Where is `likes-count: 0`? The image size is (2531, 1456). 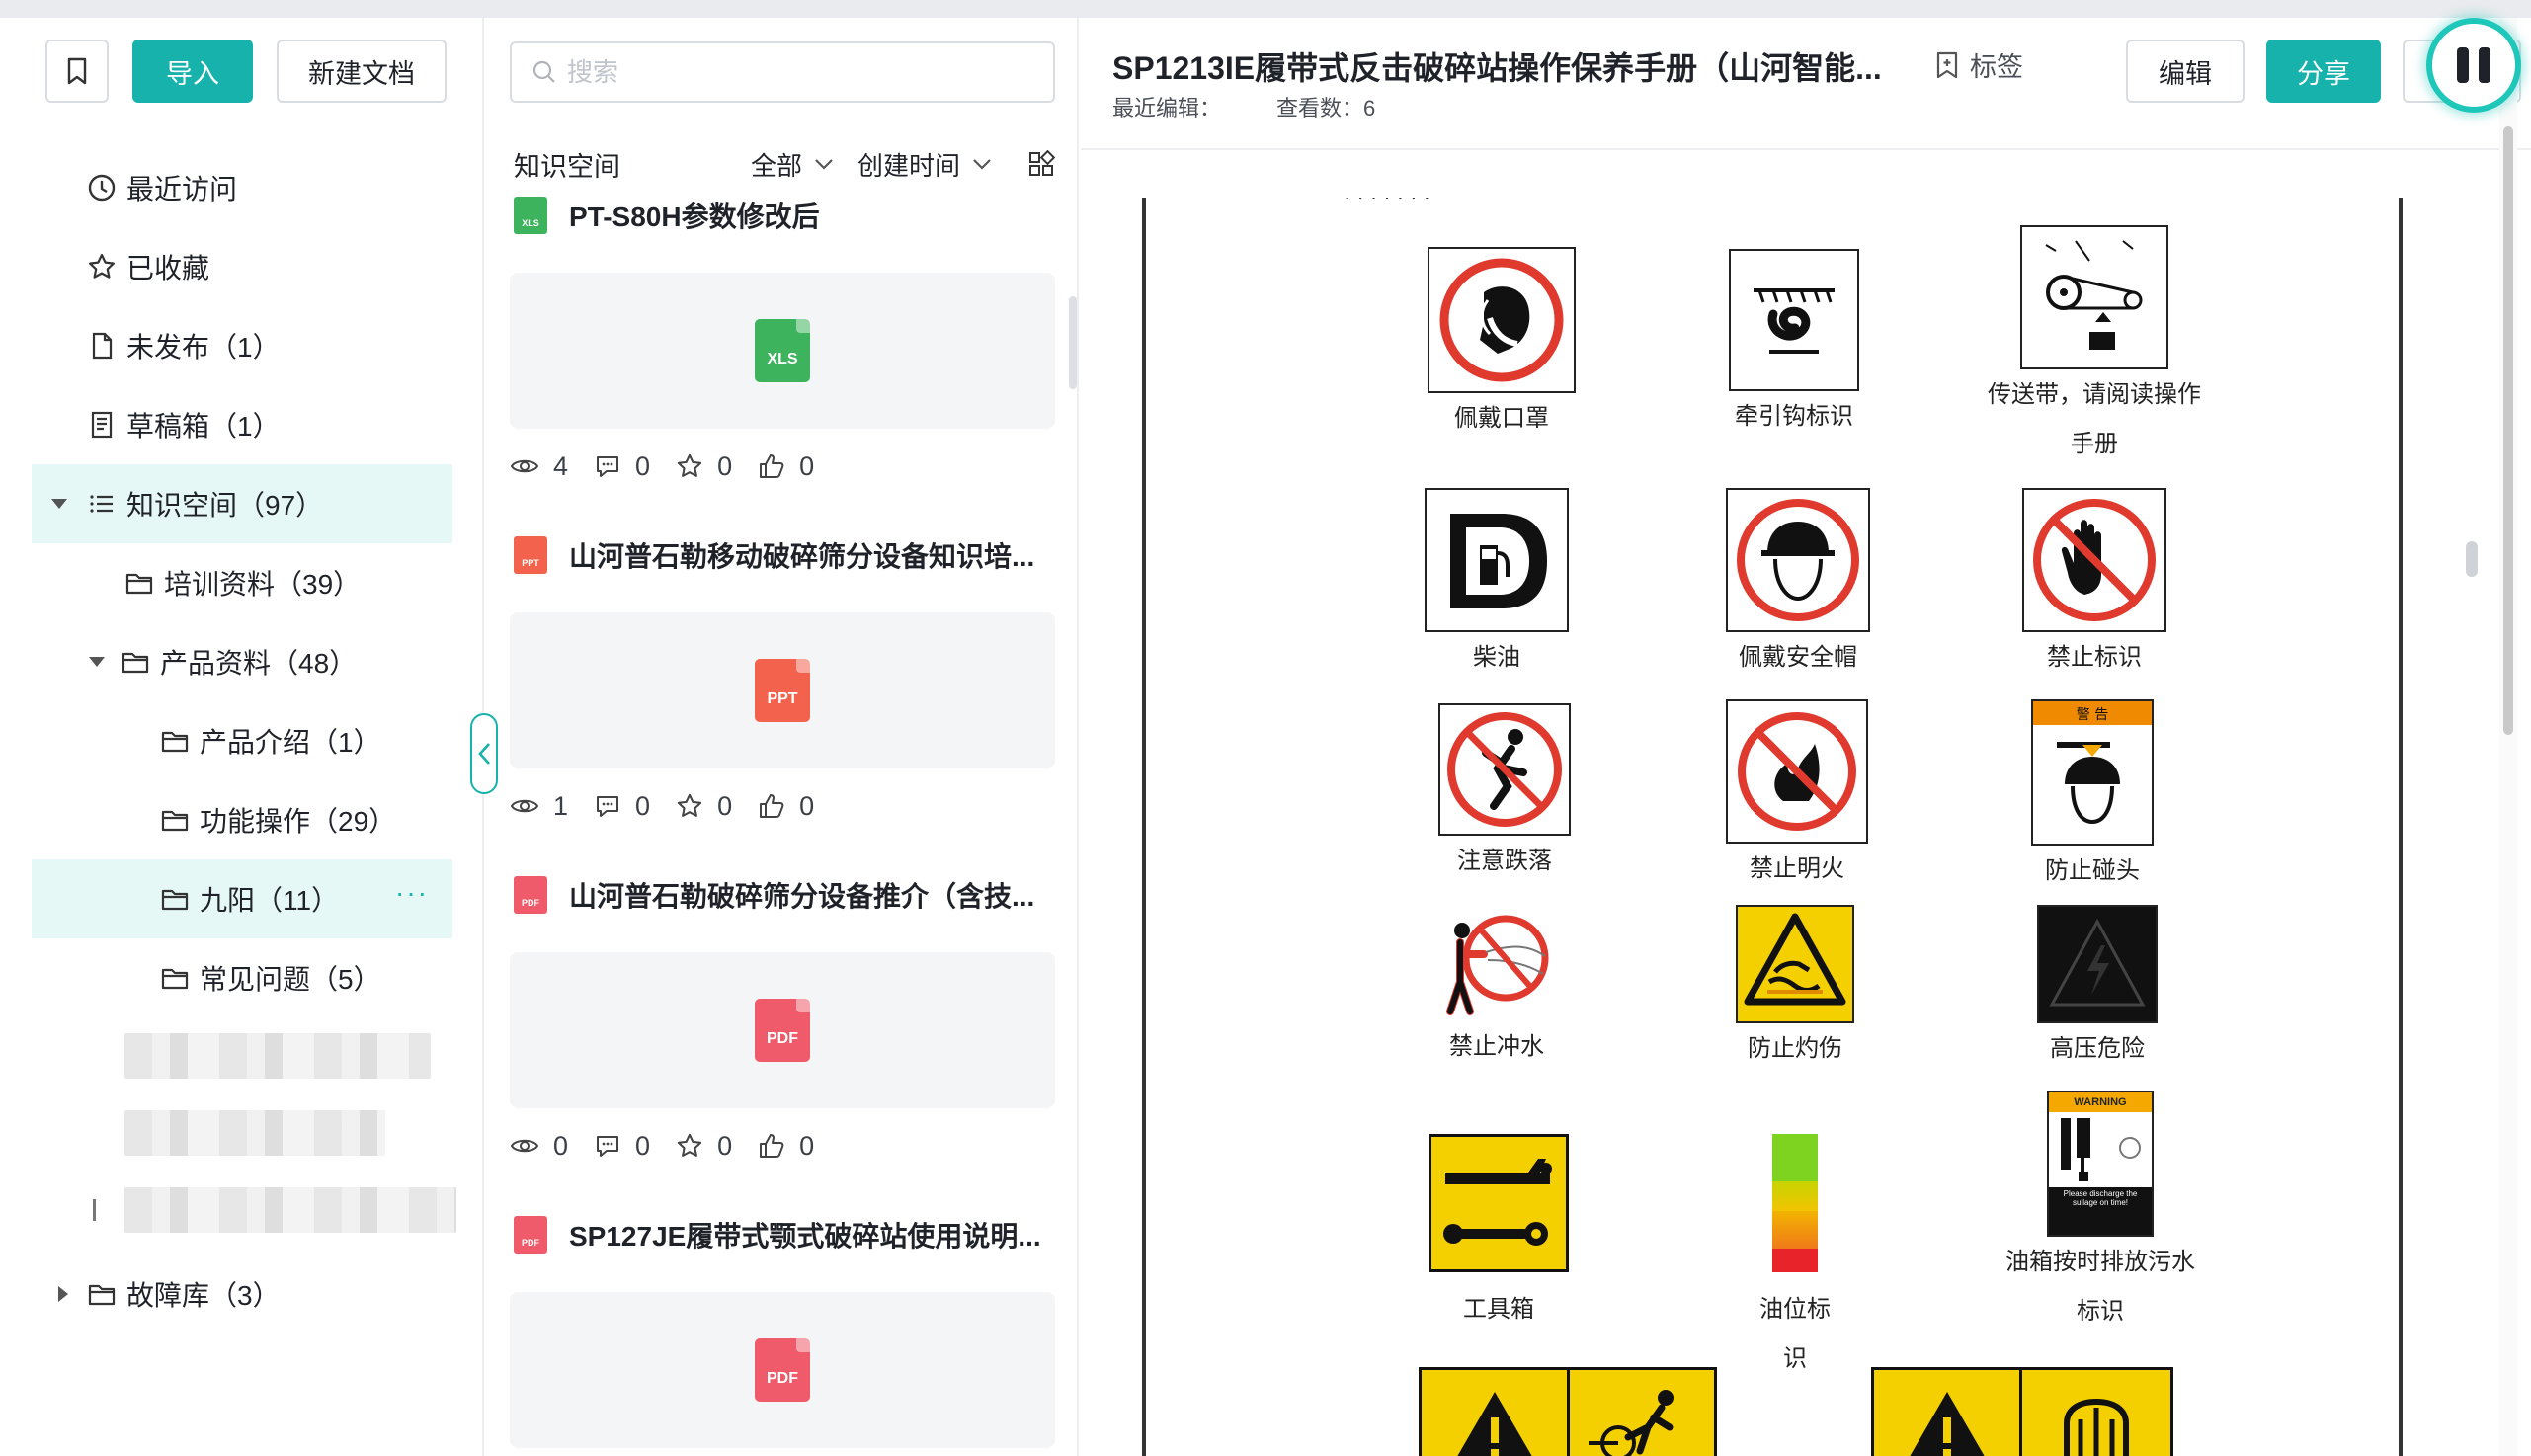 likes-count: 0 is located at coordinates (807, 1145).